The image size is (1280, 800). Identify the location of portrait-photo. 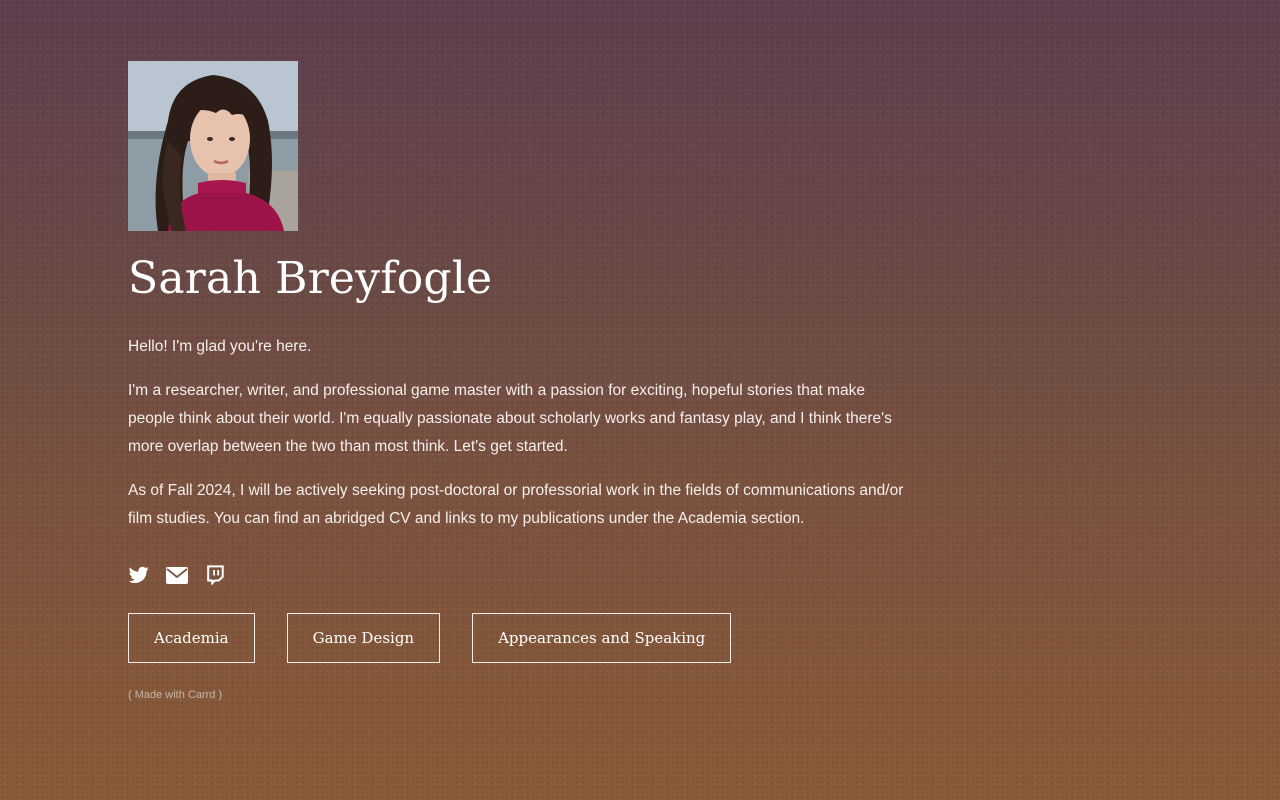
(213, 146).